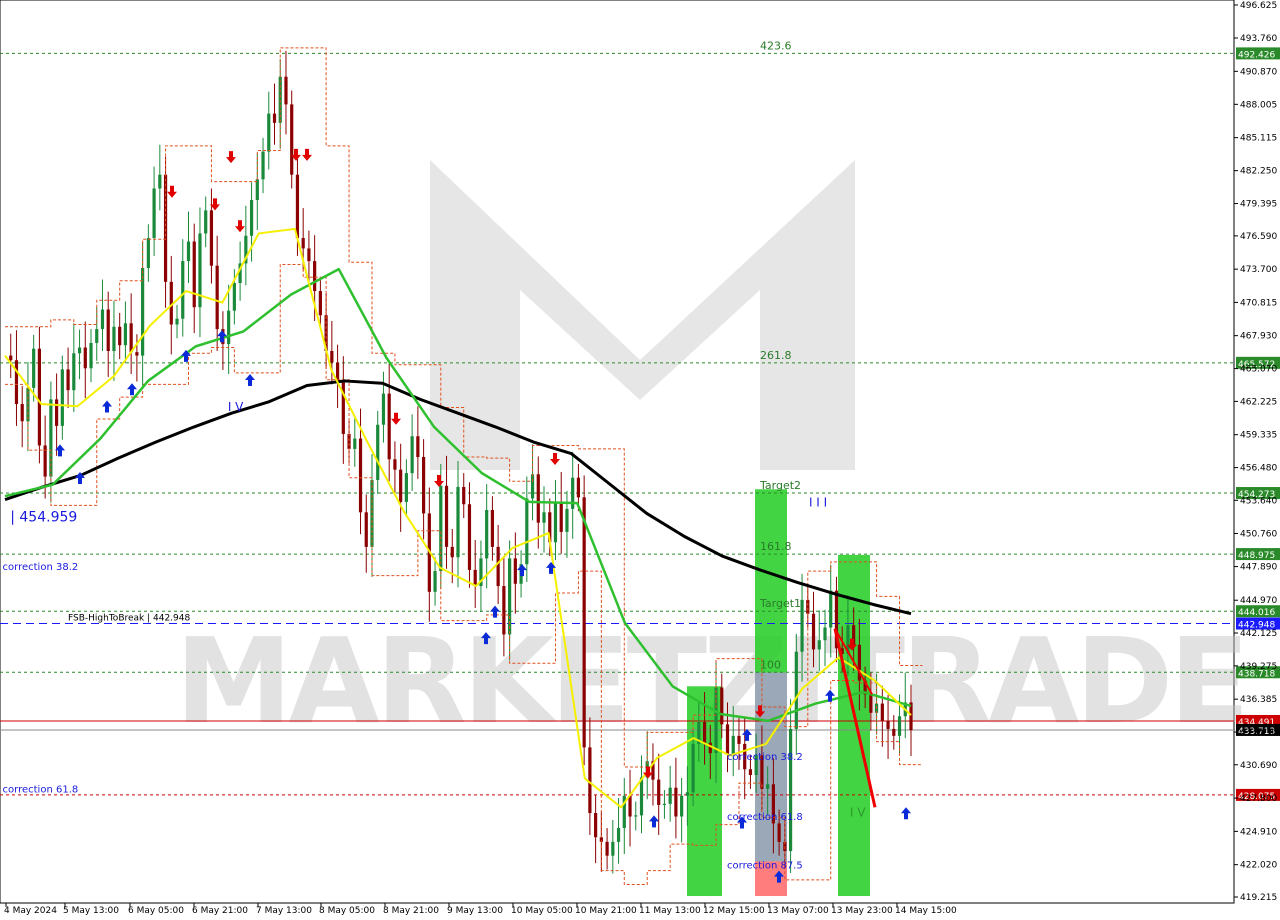 The height and width of the screenshot is (920, 1280). What do you see at coordinates (1258, 436) in the screenshot?
I see `y-tick-label: 459.335` at bounding box center [1258, 436].